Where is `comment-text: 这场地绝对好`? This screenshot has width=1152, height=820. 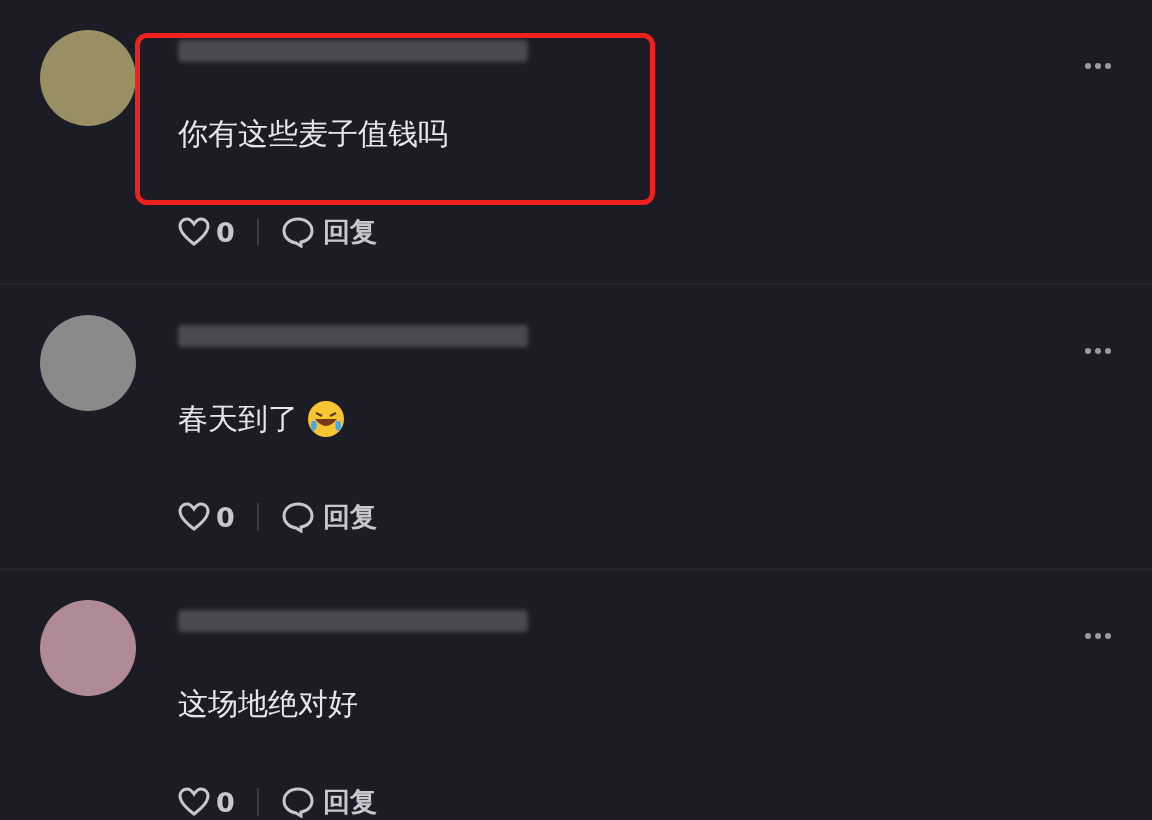
comment-text: 这场地绝对好 is located at coordinates (268, 703).